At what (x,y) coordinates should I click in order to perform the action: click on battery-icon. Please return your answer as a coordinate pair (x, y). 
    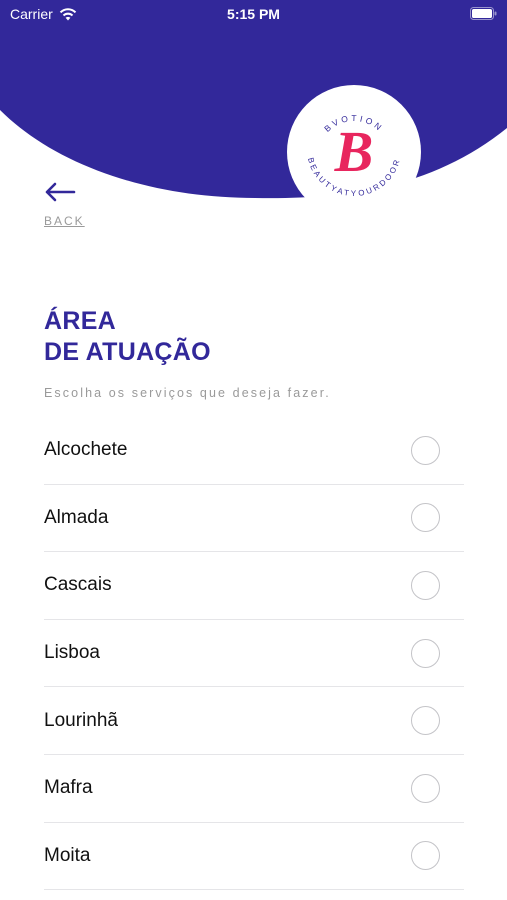
    Looking at the image, I should click on (483, 13).